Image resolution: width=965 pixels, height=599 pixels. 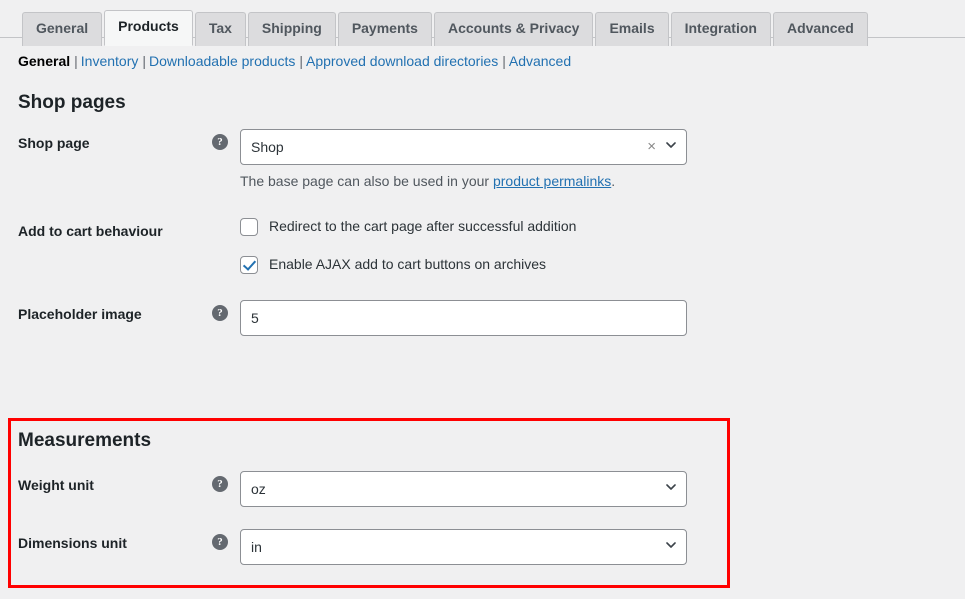 I want to click on placeholder-image-row: Placeholder image ?, so click(x=370, y=318).